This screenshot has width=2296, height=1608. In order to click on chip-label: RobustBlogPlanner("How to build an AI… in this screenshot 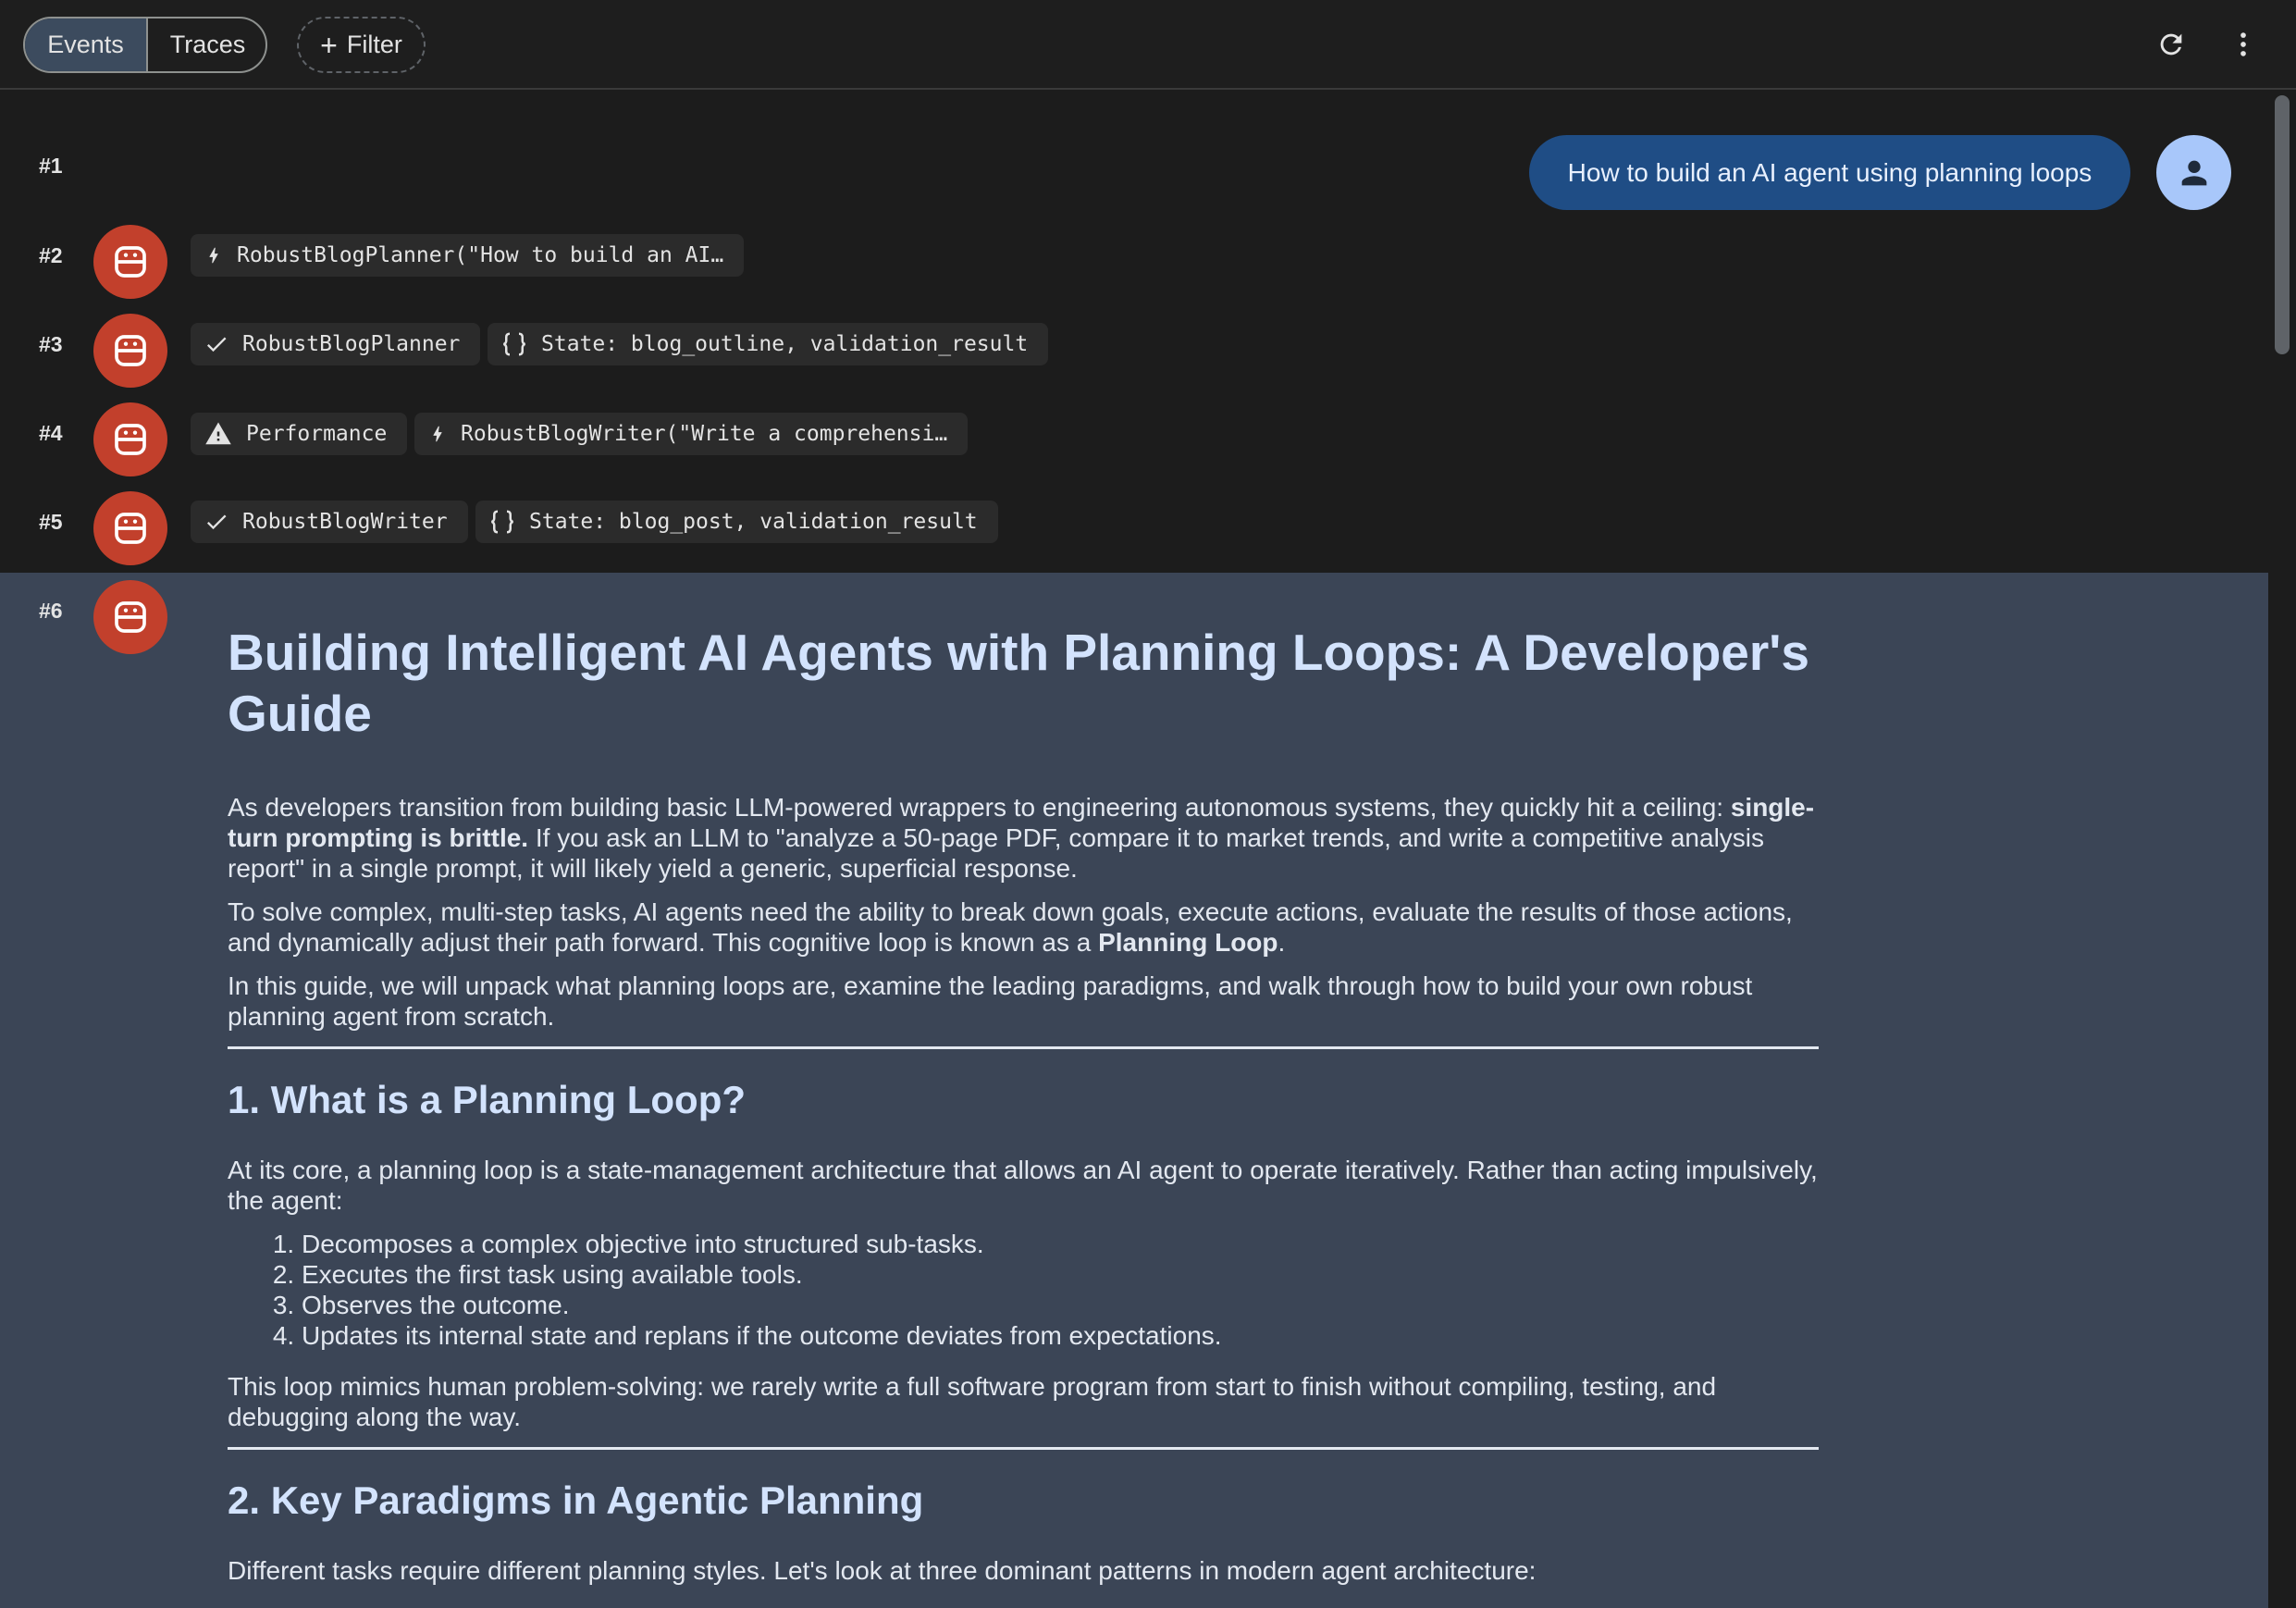, I will do `click(481, 255)`.